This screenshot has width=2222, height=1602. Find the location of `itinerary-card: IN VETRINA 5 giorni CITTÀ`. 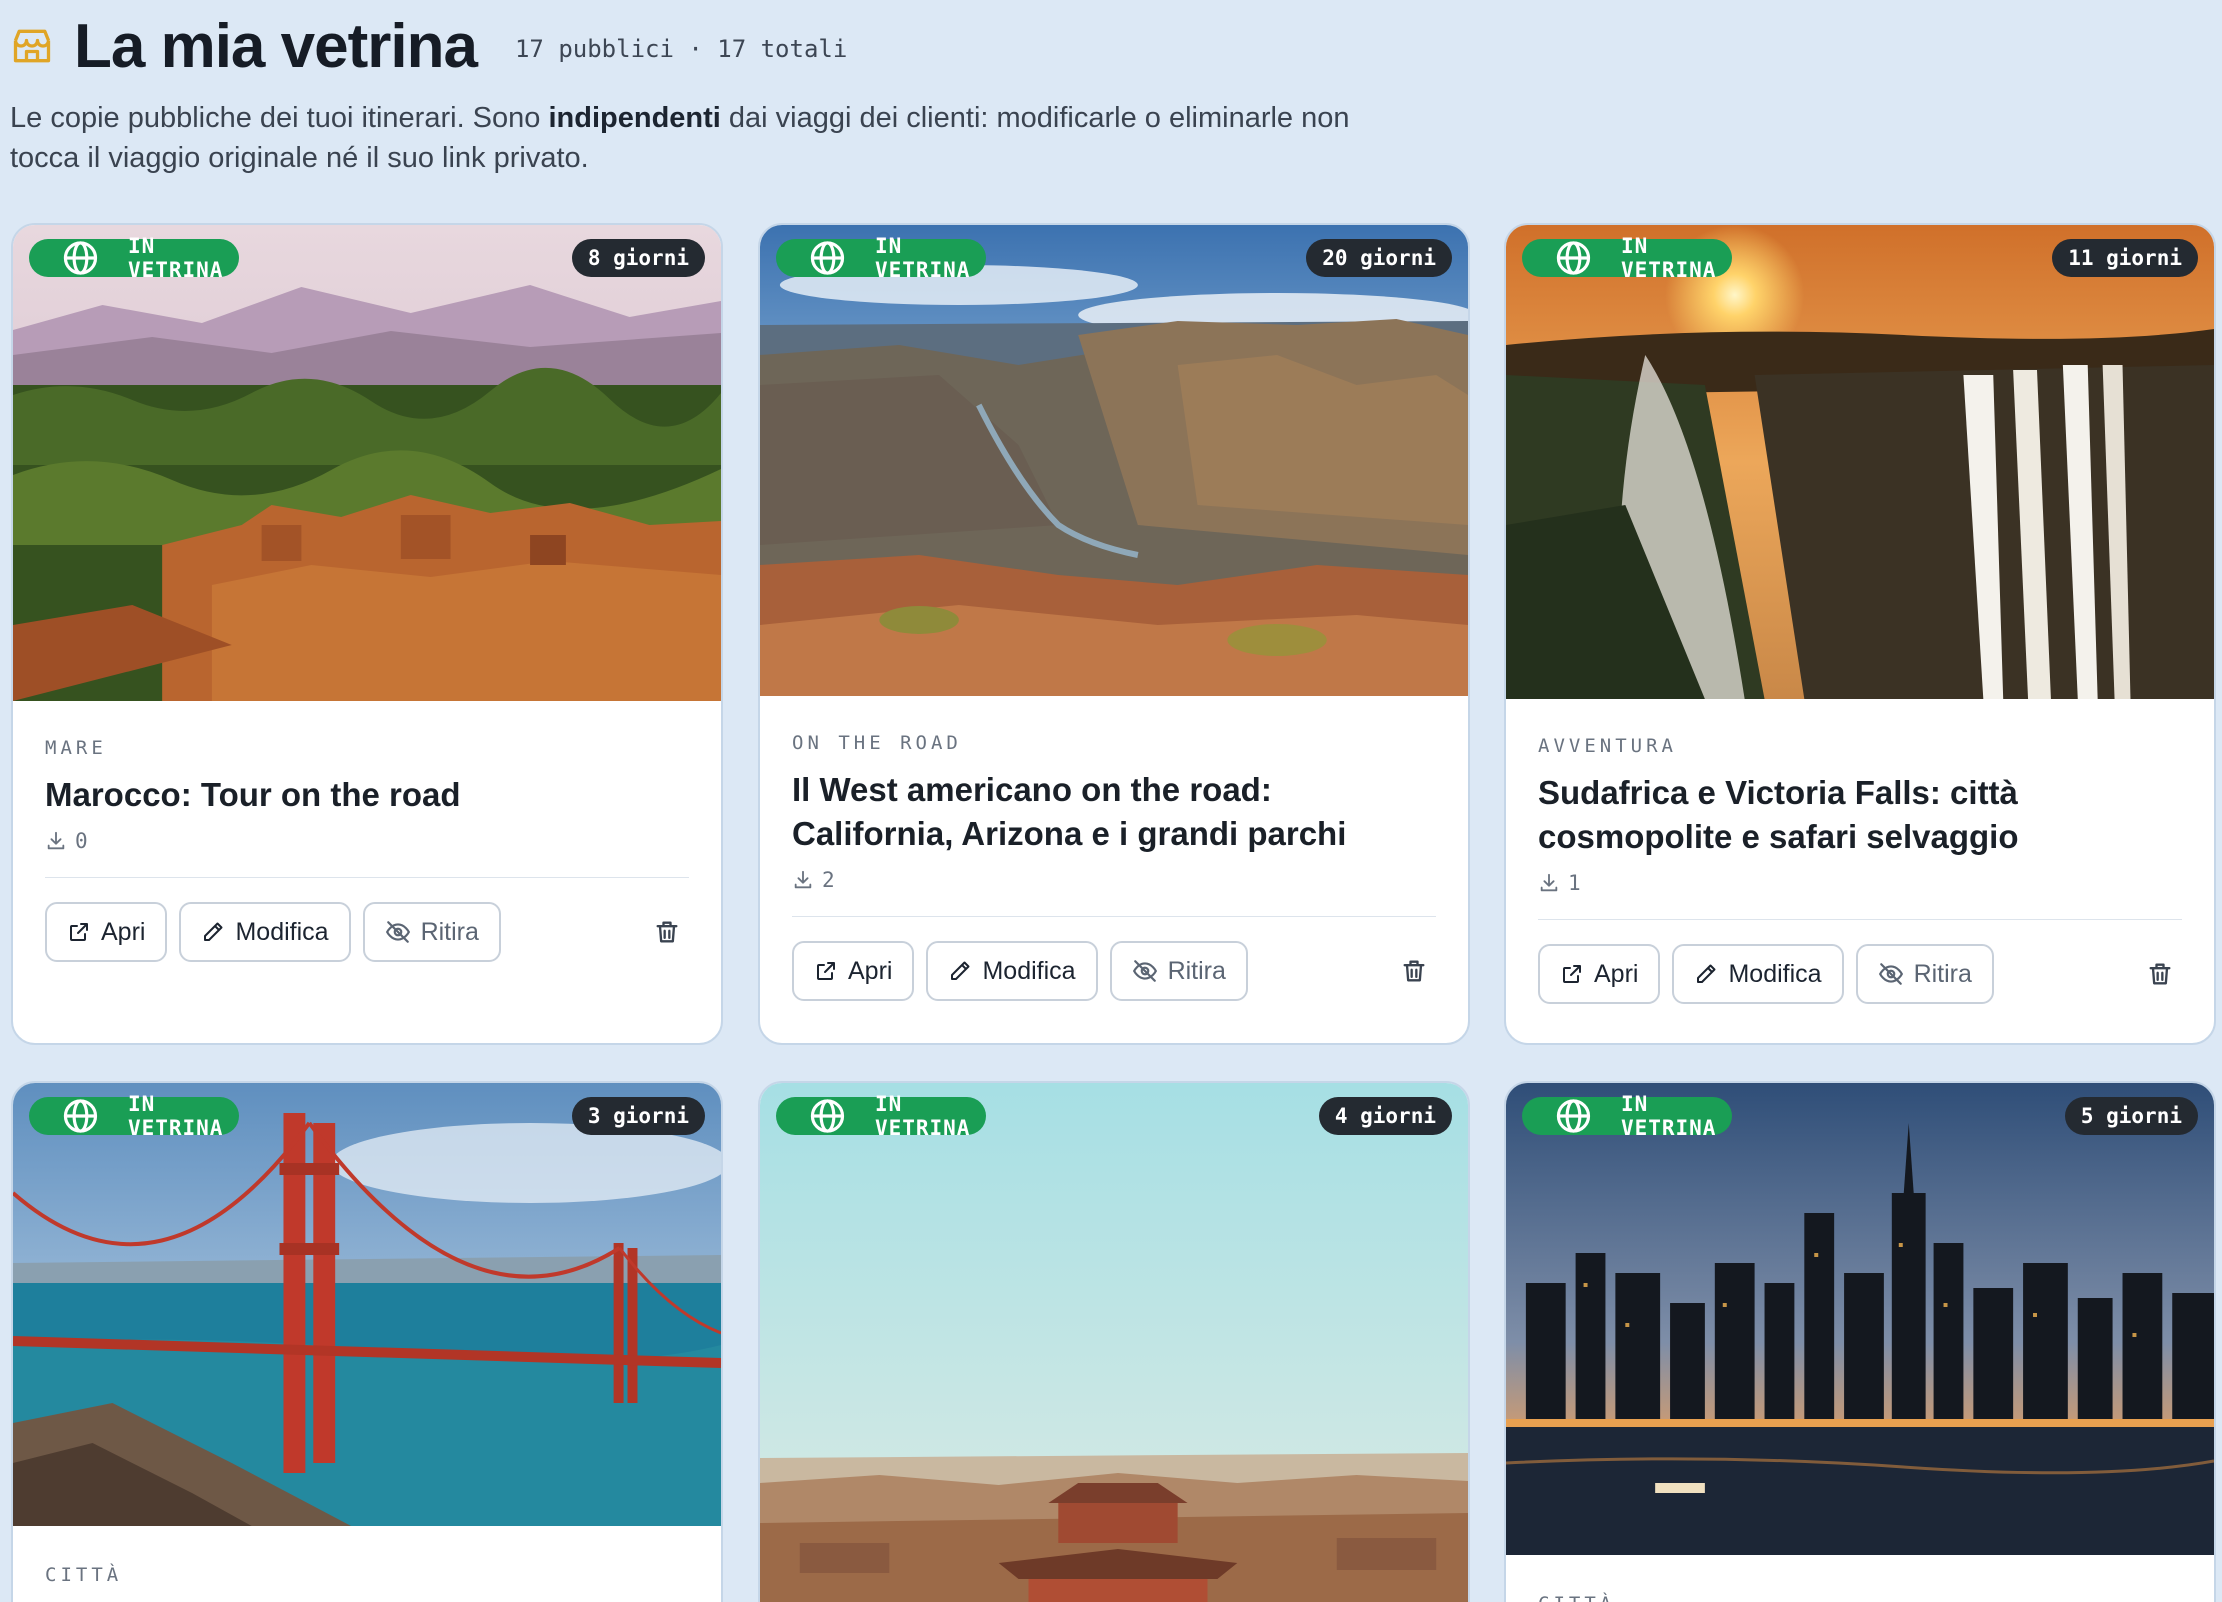

itinerary-card: IN VETRINA 5 giorni CITTÀ is located at coordinates (1860, 1341).